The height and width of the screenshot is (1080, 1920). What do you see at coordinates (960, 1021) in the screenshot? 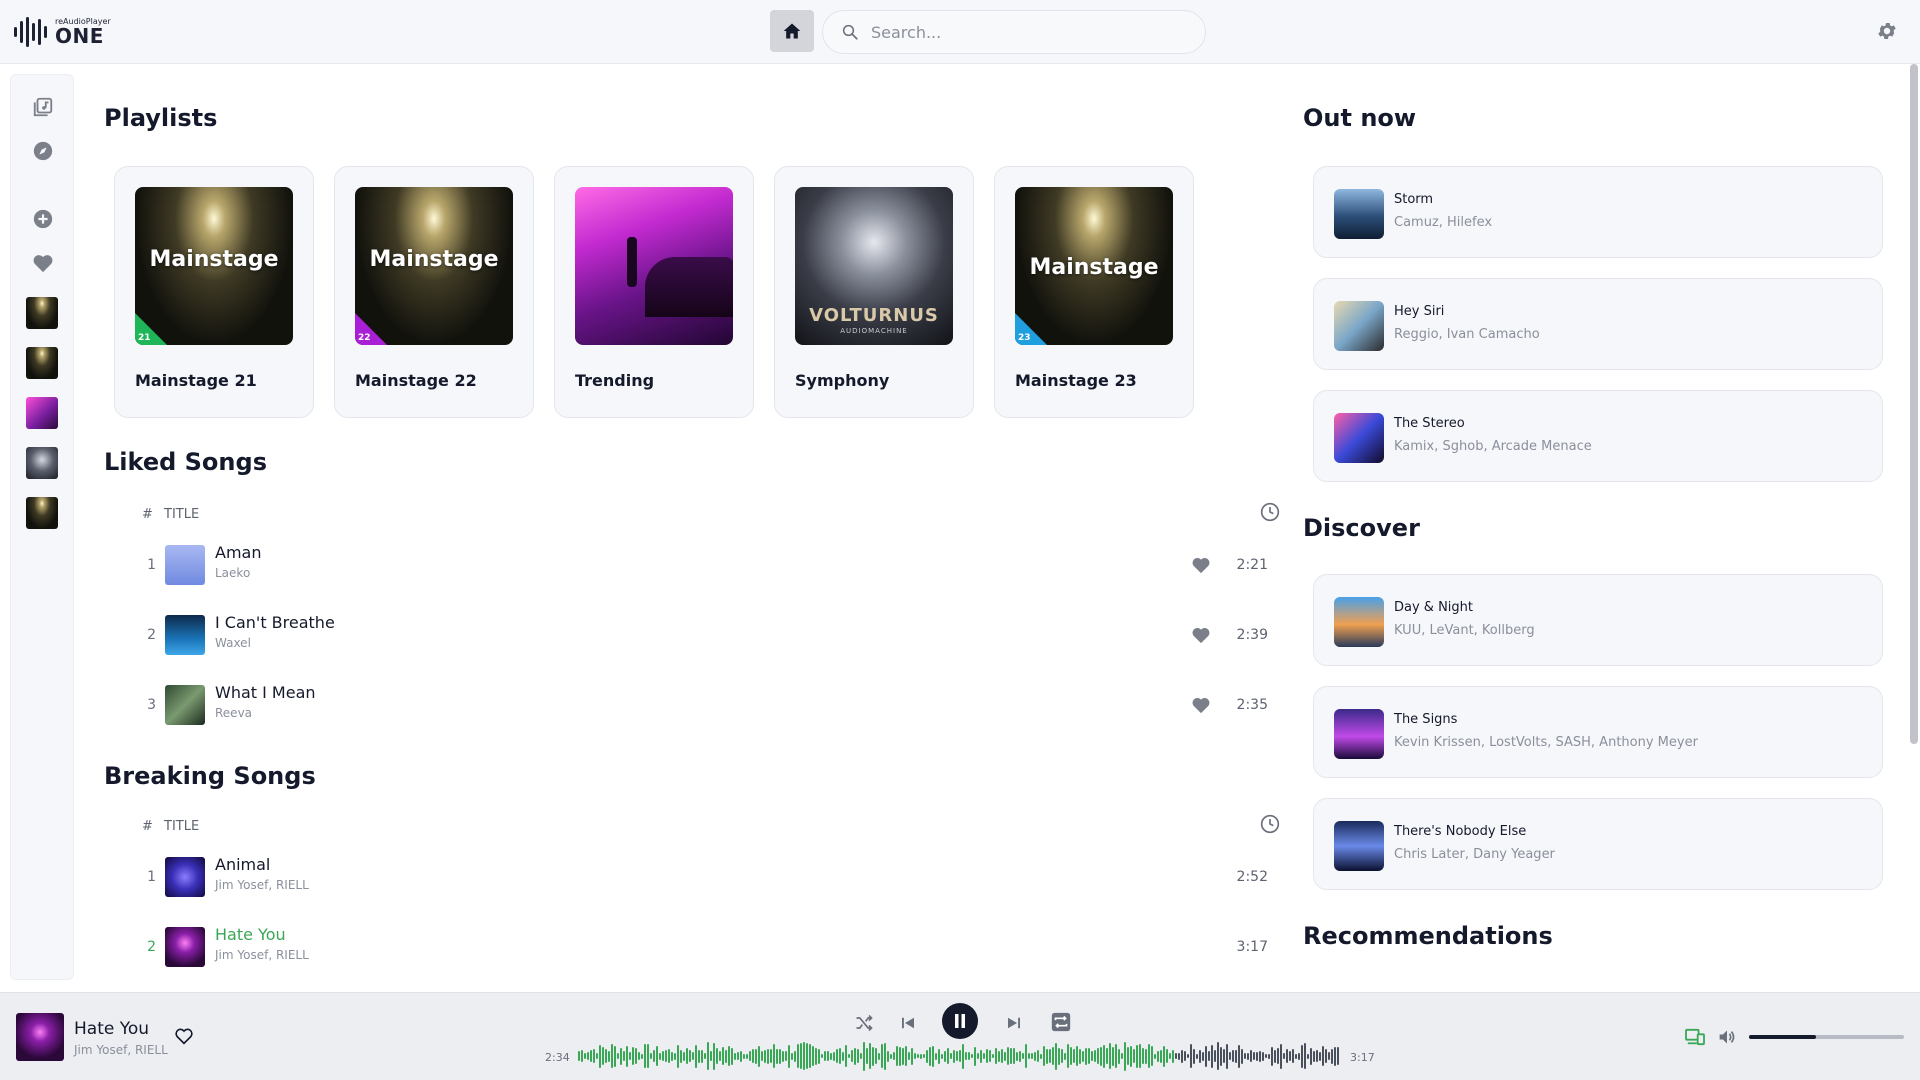
I see `pause-button` at bounding box center [960, 1021].